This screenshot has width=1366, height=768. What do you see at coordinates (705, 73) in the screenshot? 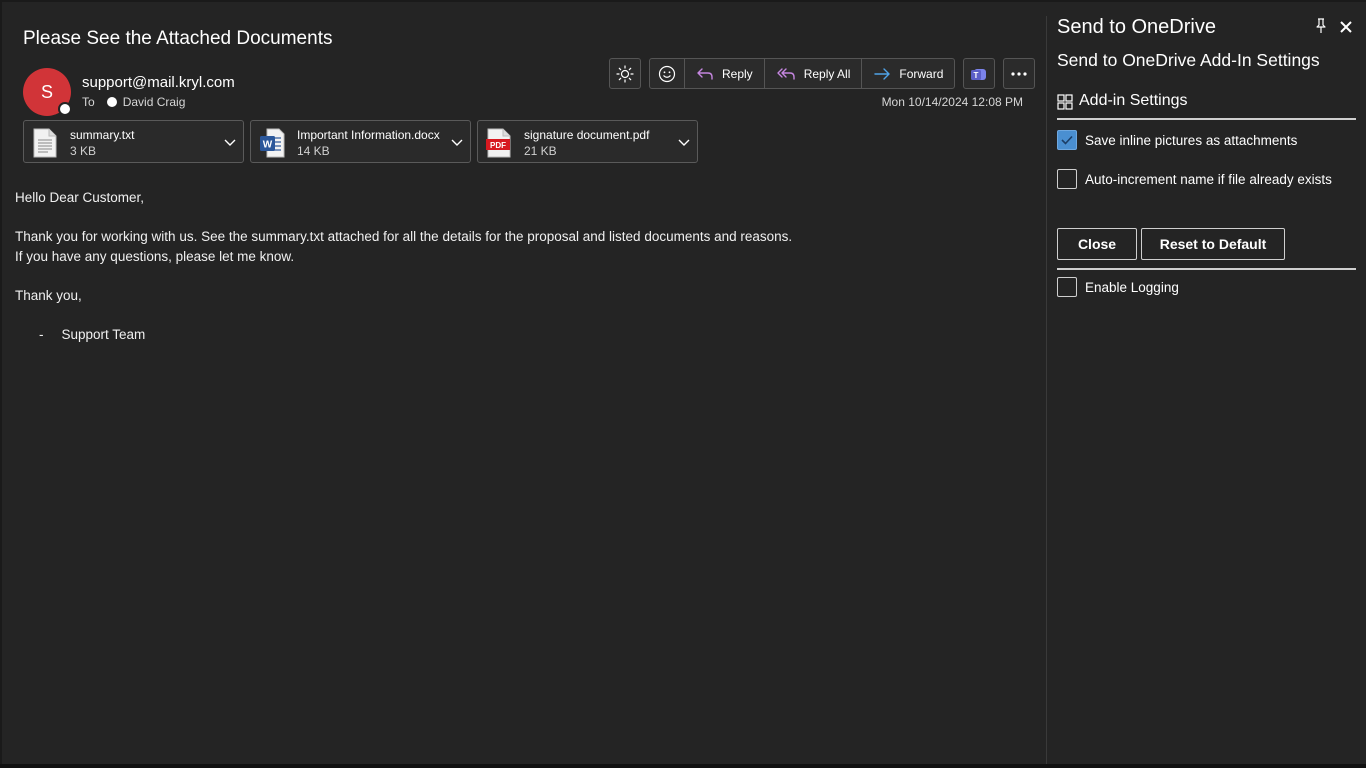
I see `reply-icon` at bounding box center [705, 73].